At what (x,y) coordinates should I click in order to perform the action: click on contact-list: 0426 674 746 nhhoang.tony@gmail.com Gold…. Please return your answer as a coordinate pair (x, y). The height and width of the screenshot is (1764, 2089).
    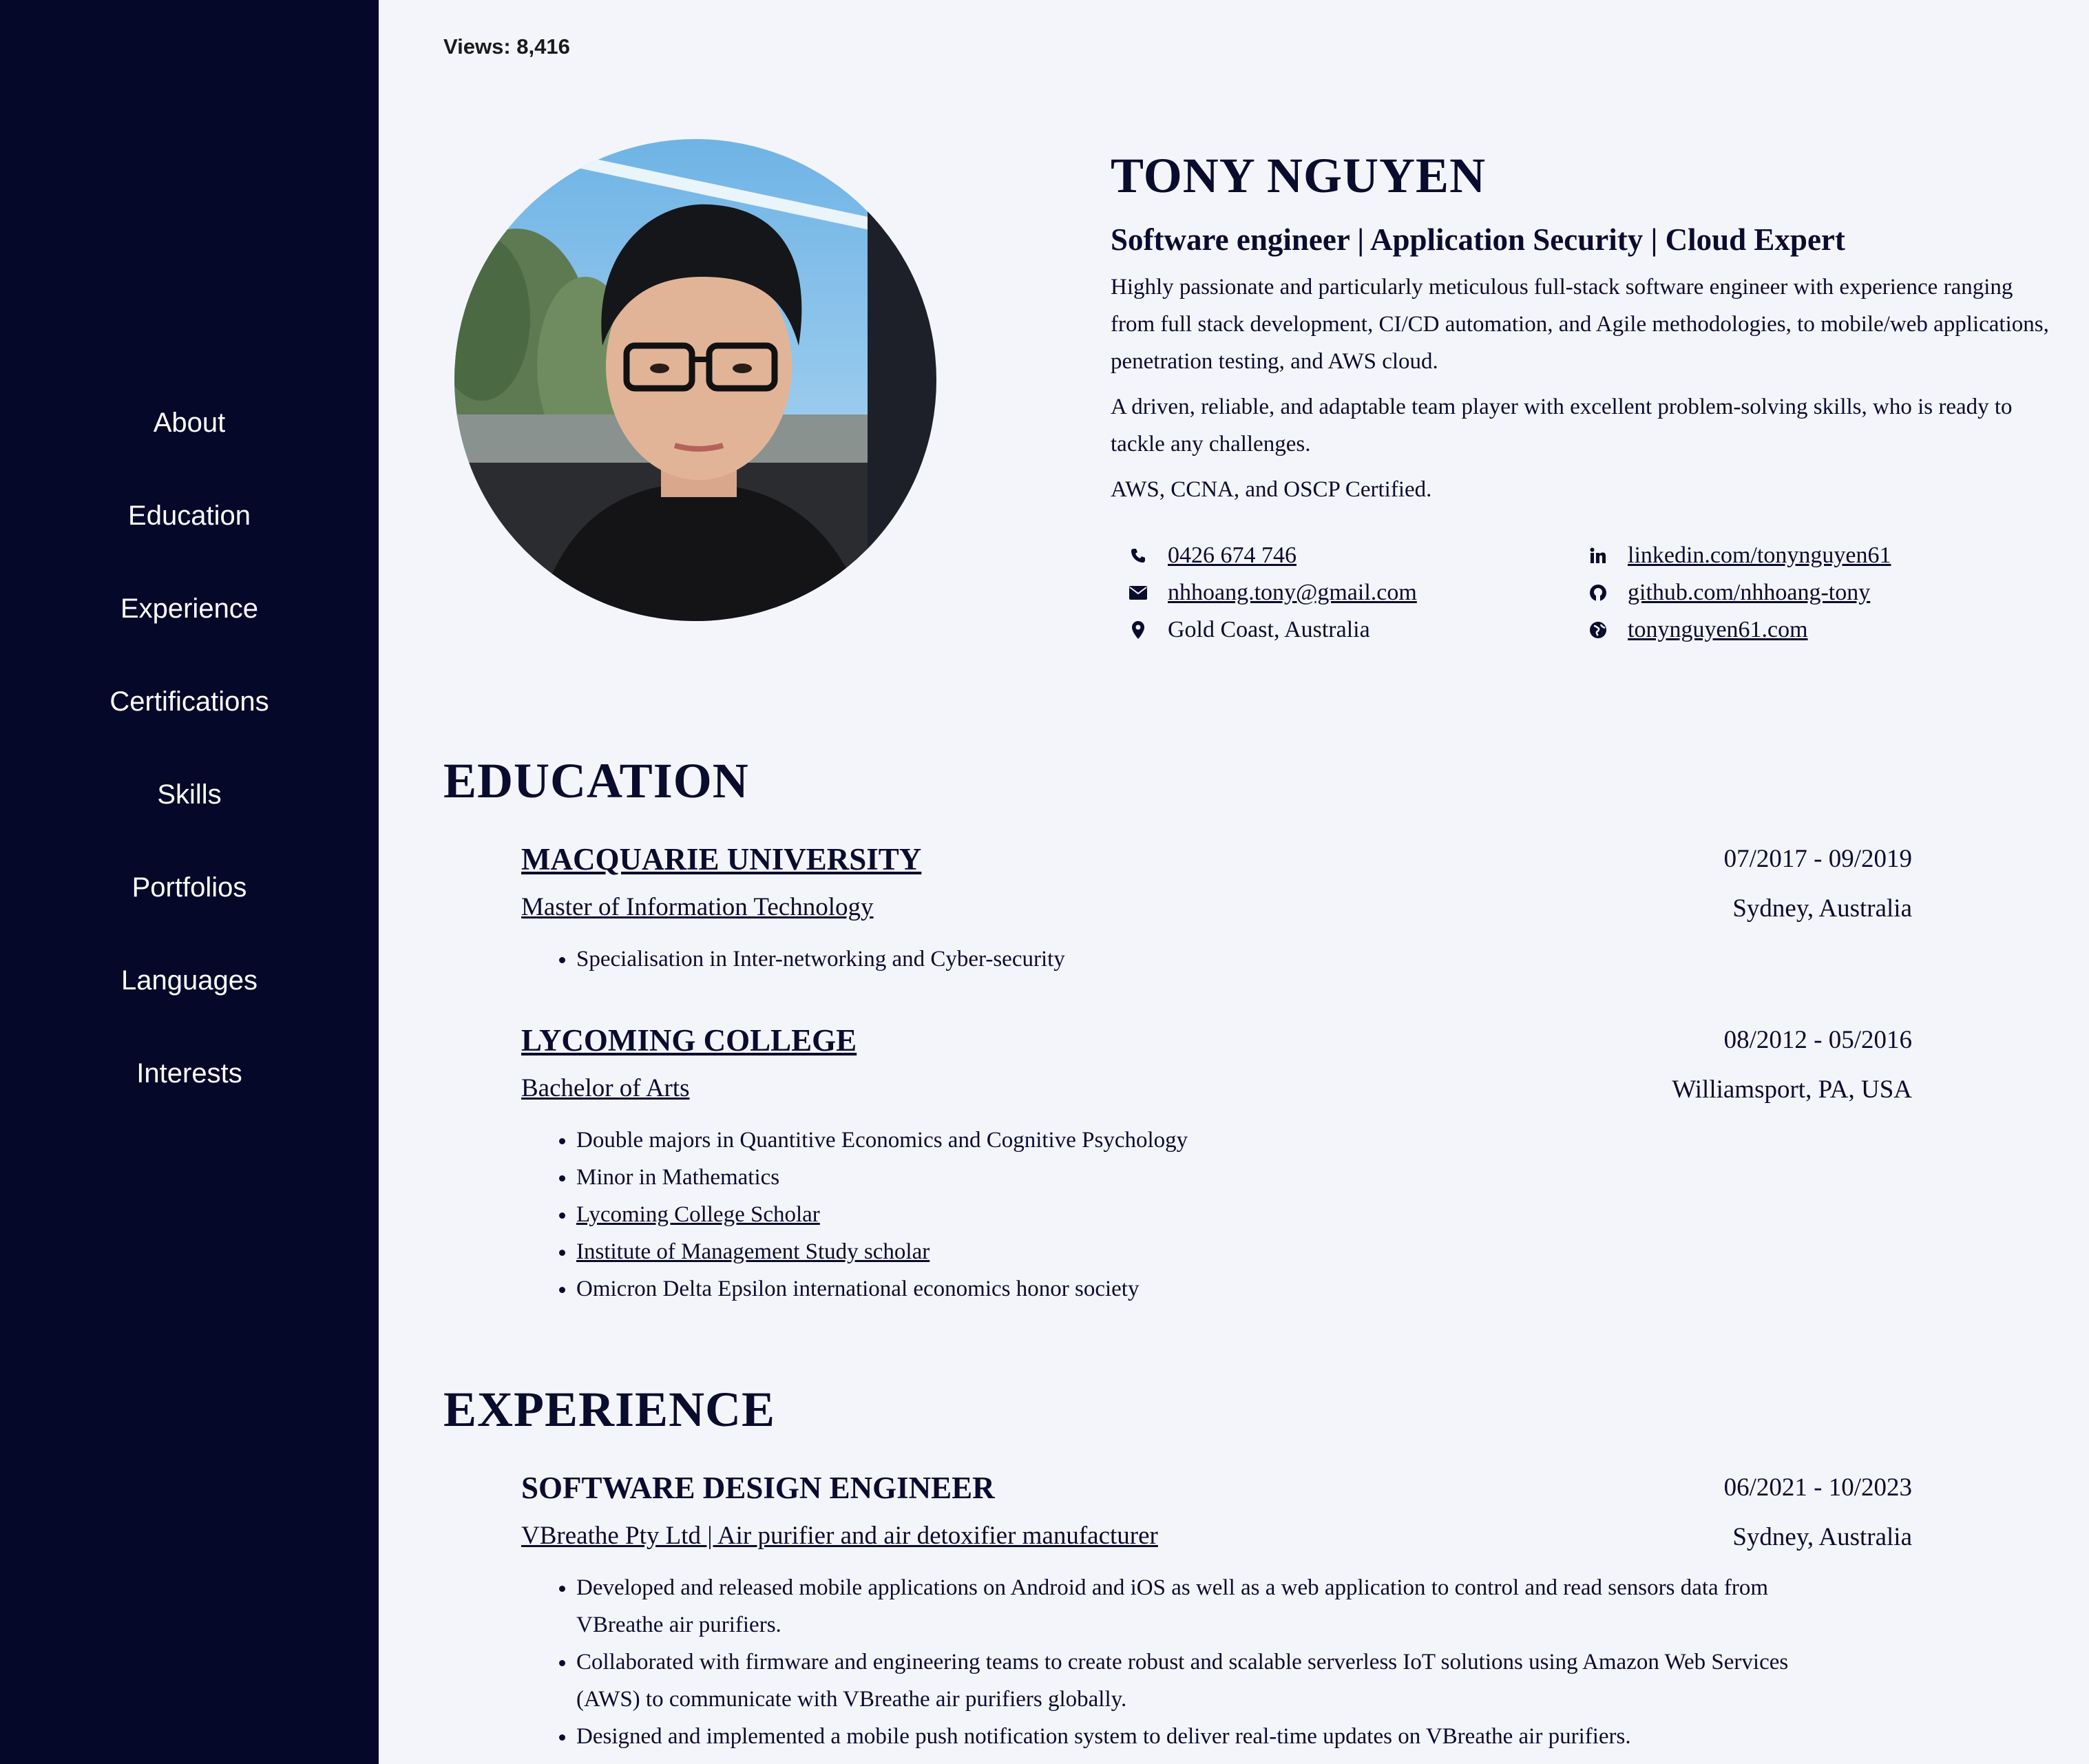
    Looking at the image, I should click on (1577, 595).